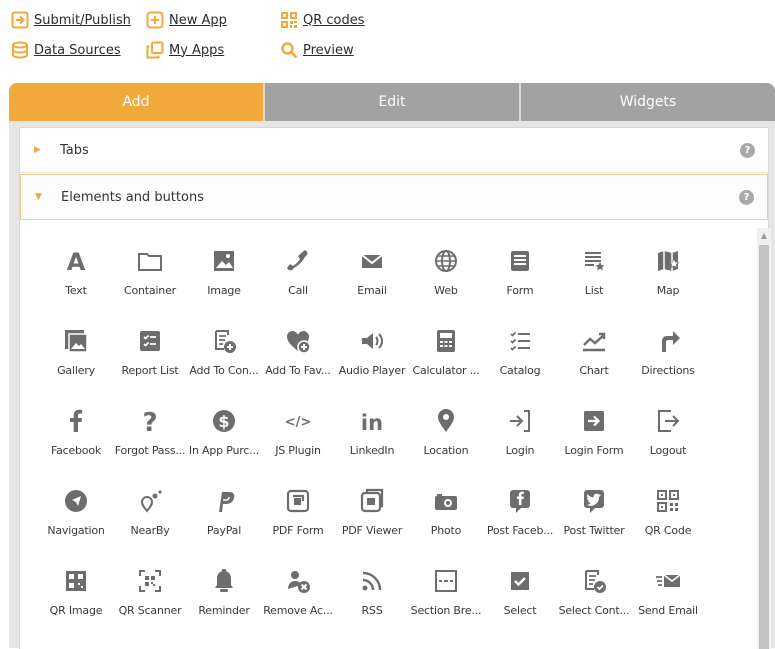 This screenshot has height=649, width=775. What do you see at coordinates (150, 512) in the screenshot?
I see `element-tile-nearby: NearBy` at bounding box center [150, 512].